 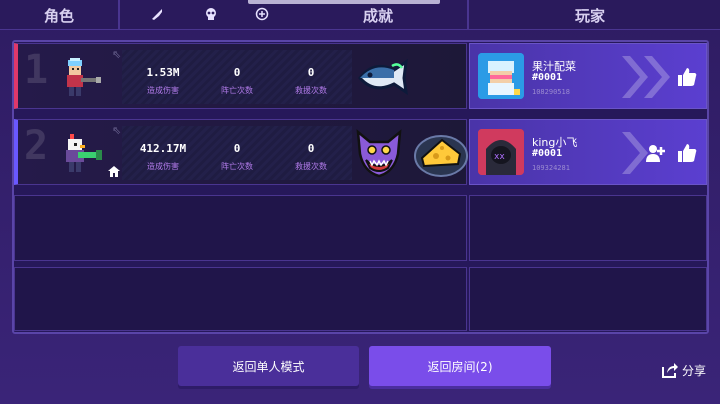 I want to click on damage-stat: 412.17M 造成伤害, so click(x=163, y=153).